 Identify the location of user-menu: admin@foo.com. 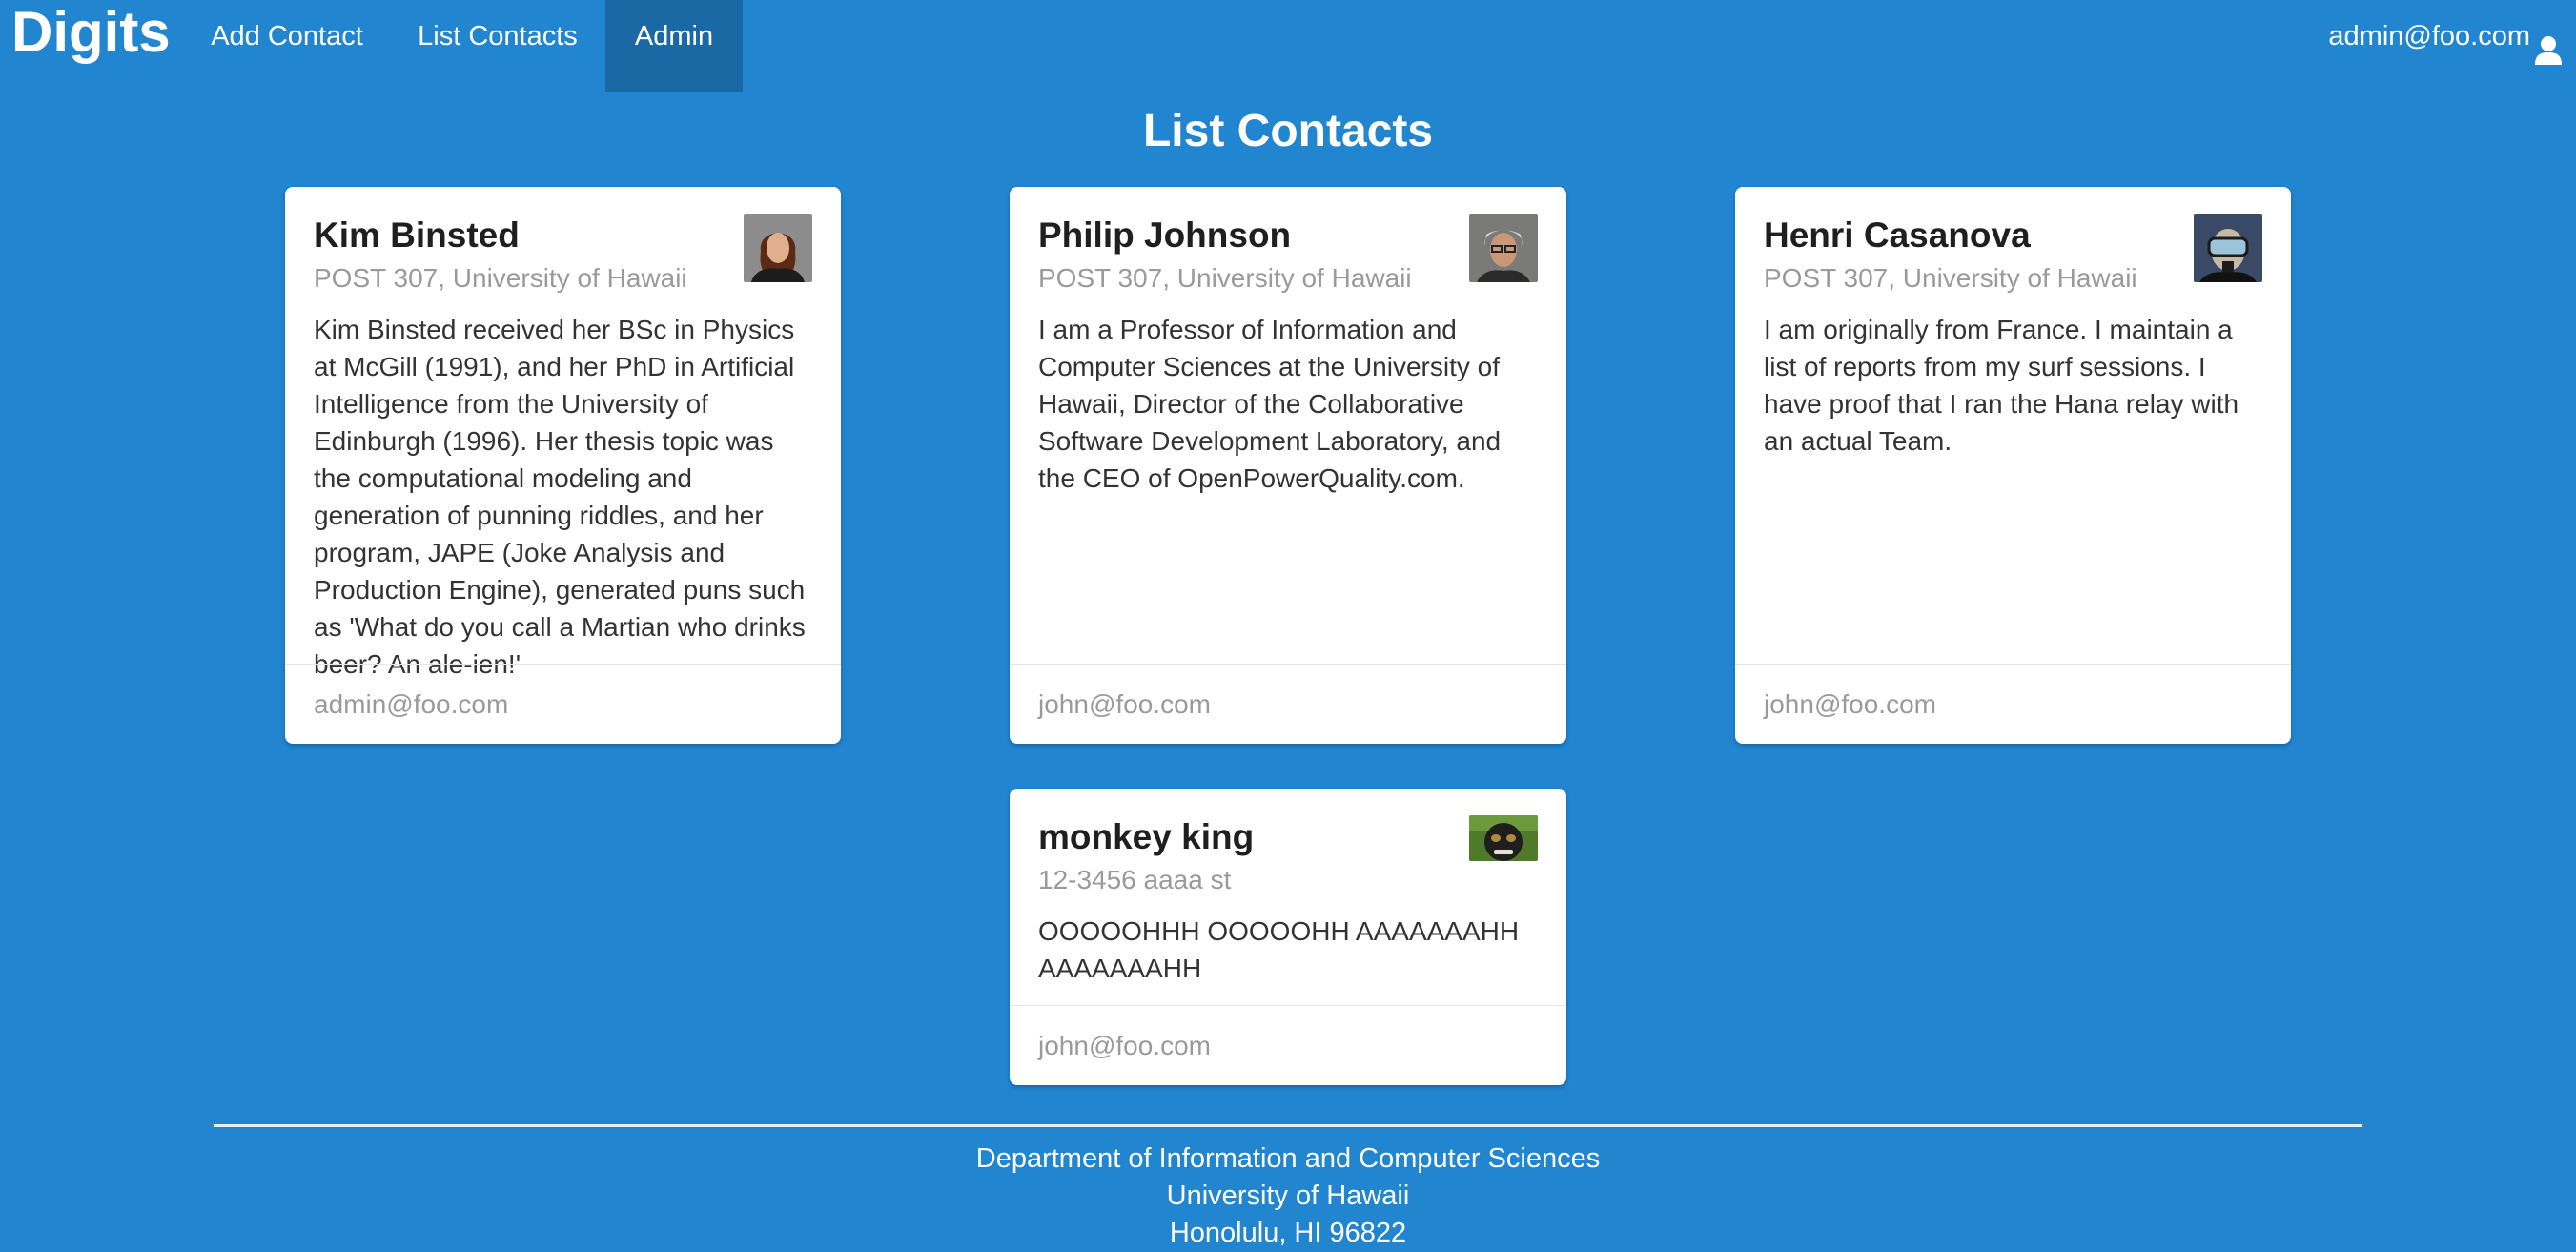
(2445, 36).